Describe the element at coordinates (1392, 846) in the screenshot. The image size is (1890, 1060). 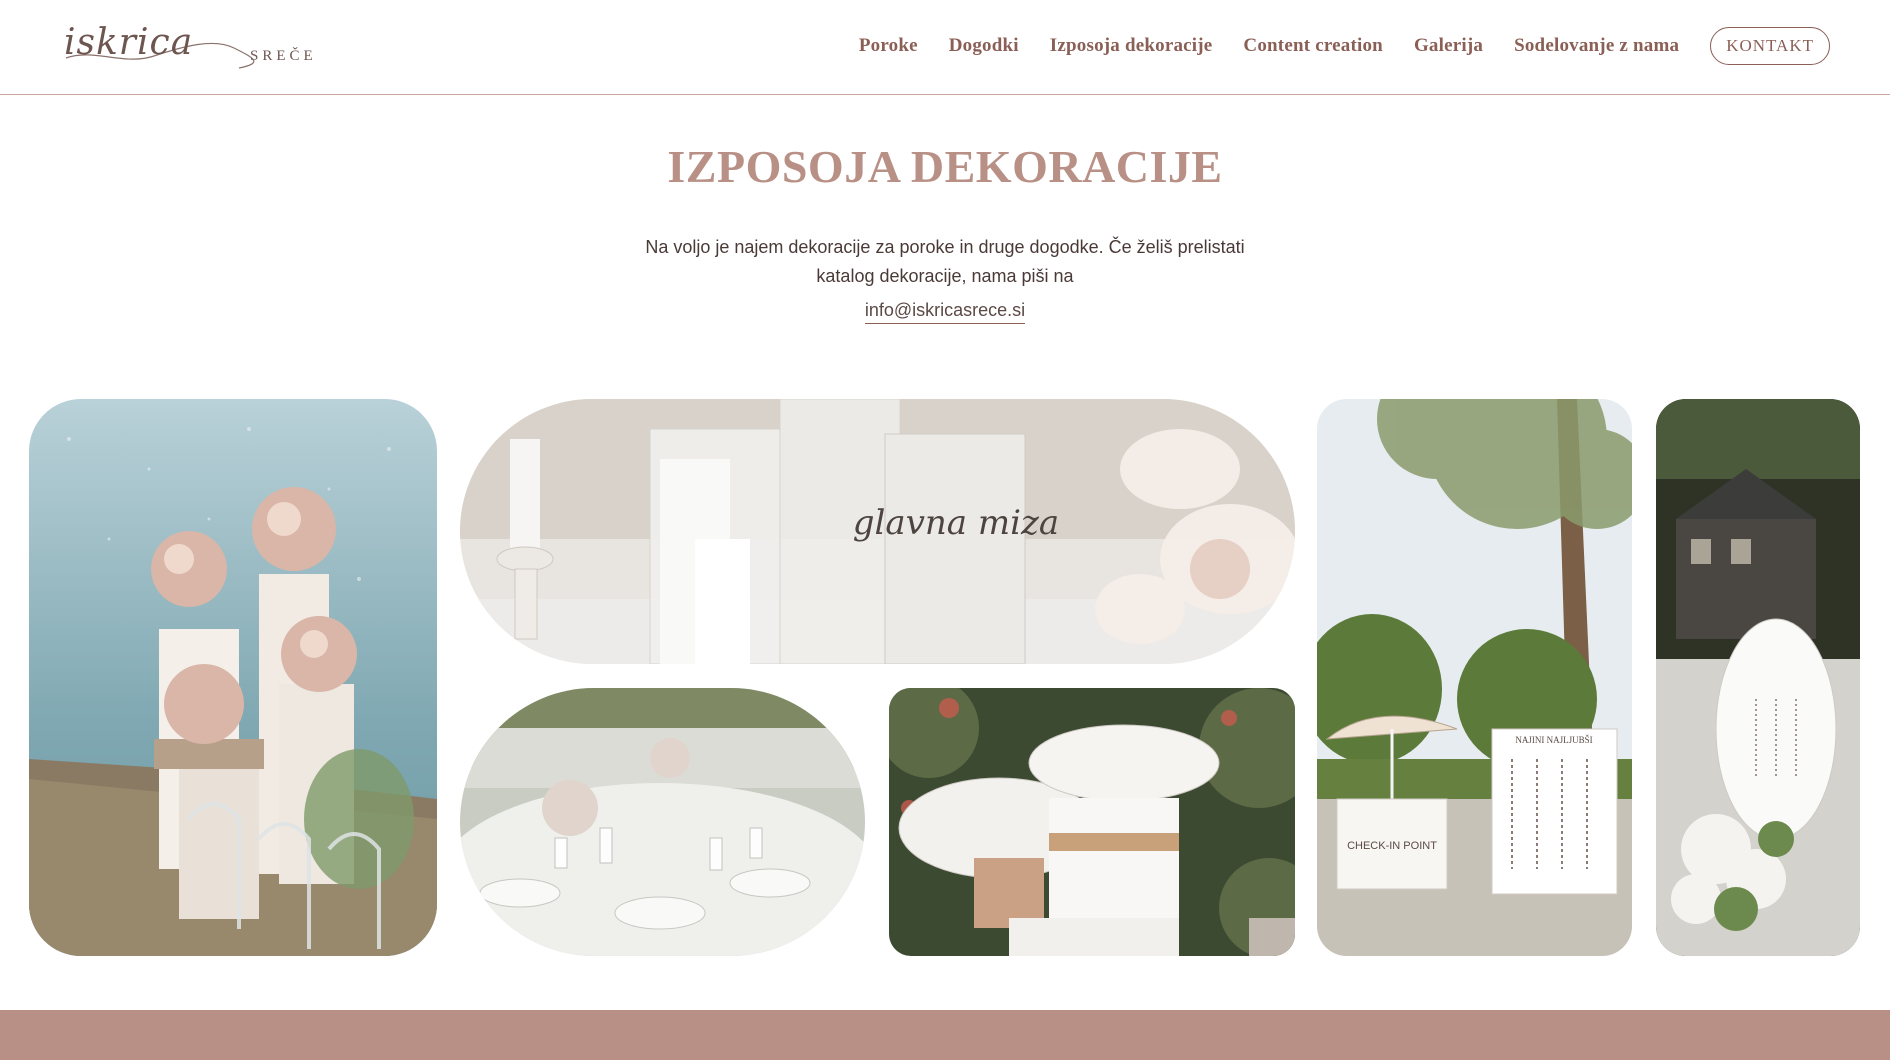
I see `tile5-cart-text: CHECK-IN POINT` at that location.